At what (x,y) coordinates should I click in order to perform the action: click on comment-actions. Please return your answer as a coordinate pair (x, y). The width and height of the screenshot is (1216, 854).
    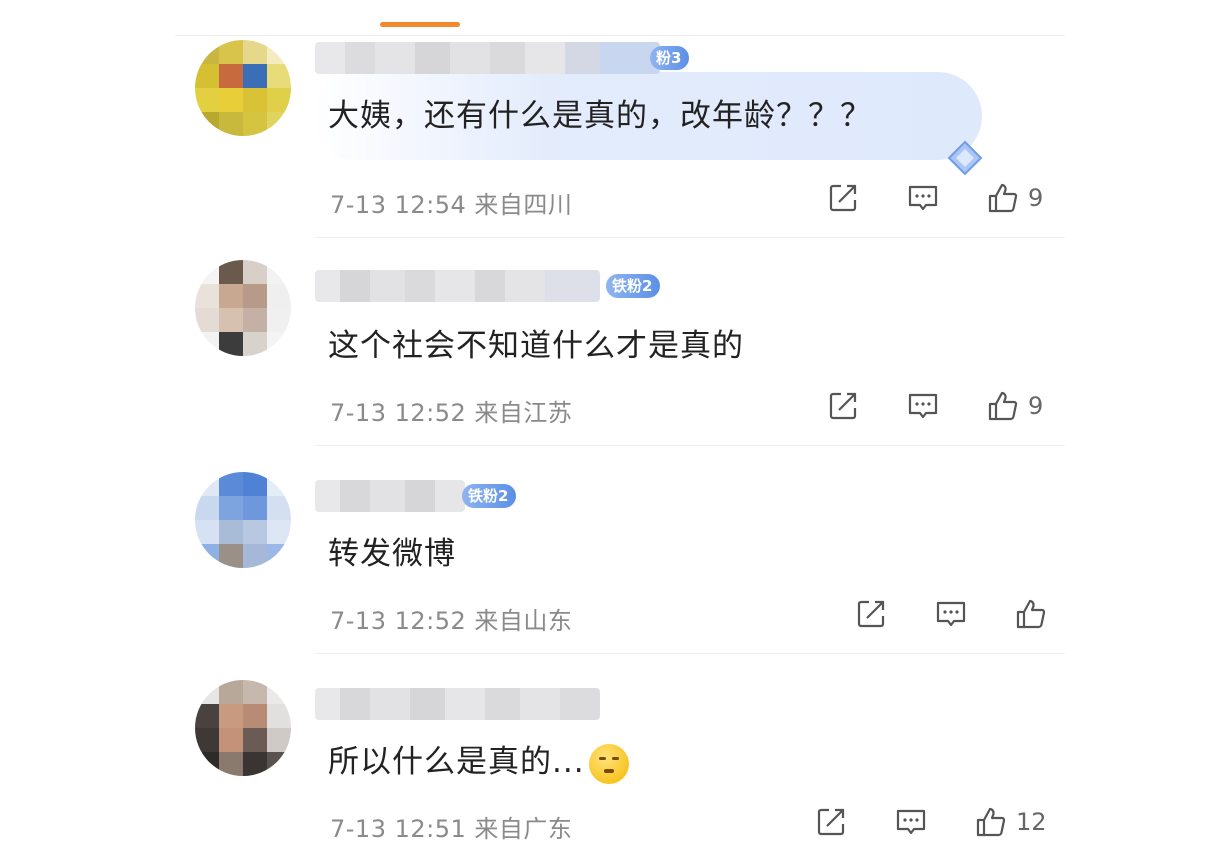
    Looking at the image, I should click on (955, 614).